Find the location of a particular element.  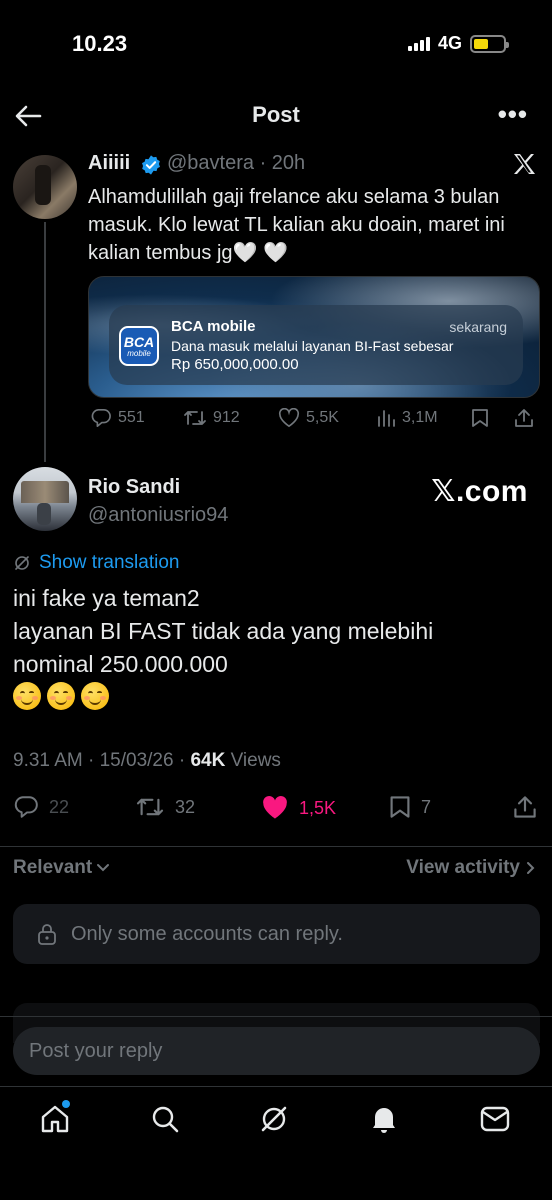

views-button: 3,1M is located at coordinates (407, 418).